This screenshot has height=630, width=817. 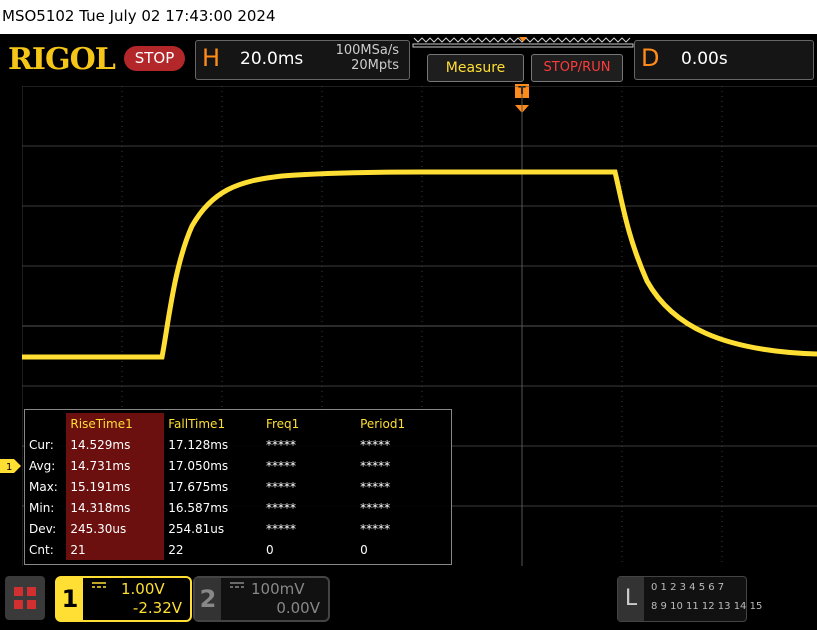 What do you see at coordinates (298, 608) in the screenshot?
I see `ch2-offset: 0.00V` at bounding box center [298, 608].